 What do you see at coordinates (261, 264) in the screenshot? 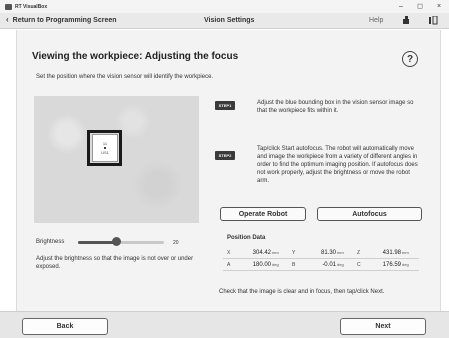
I see `position-value: 180.00` at bounding box center [261, 264].